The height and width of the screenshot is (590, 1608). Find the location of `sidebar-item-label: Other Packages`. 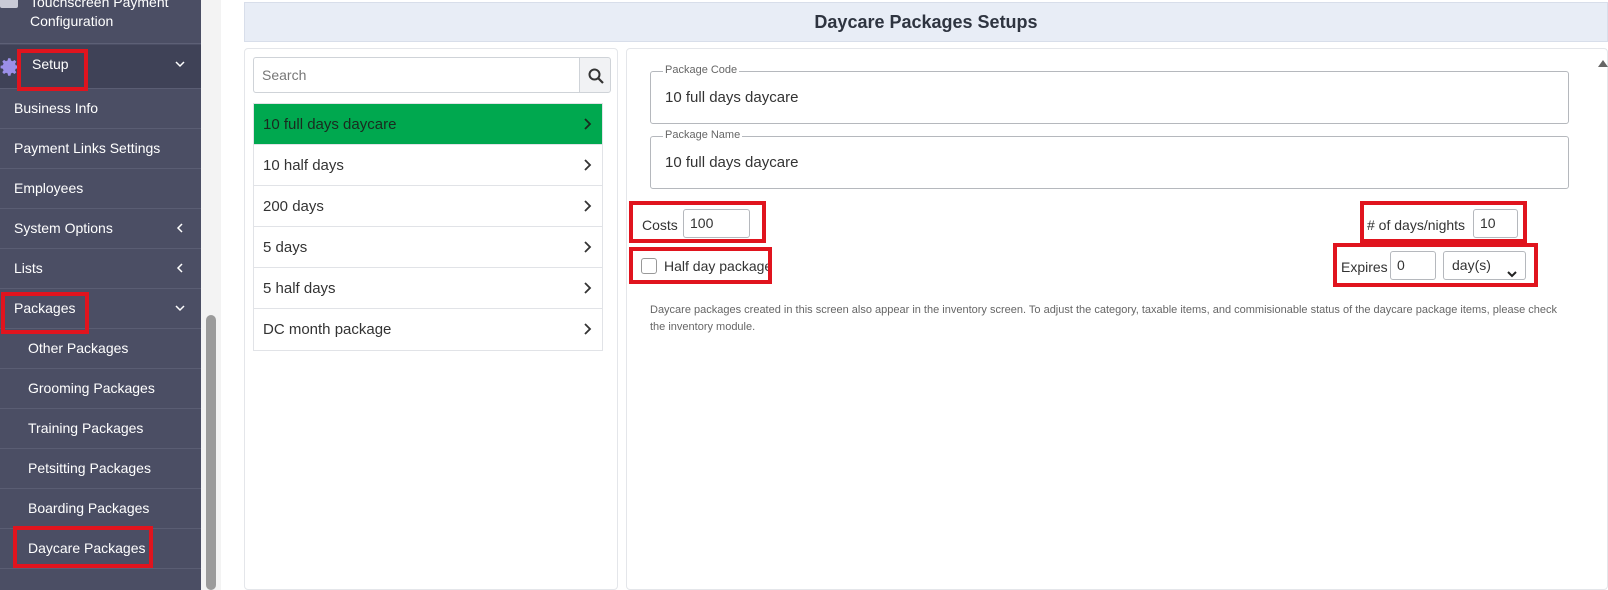

sidebar-item-label: Other Packages is located at coordinates (78, 348).